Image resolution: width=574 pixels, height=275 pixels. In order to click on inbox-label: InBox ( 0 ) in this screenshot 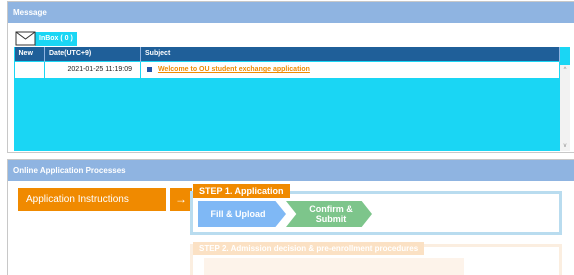, I will do `click(56, 39)`.